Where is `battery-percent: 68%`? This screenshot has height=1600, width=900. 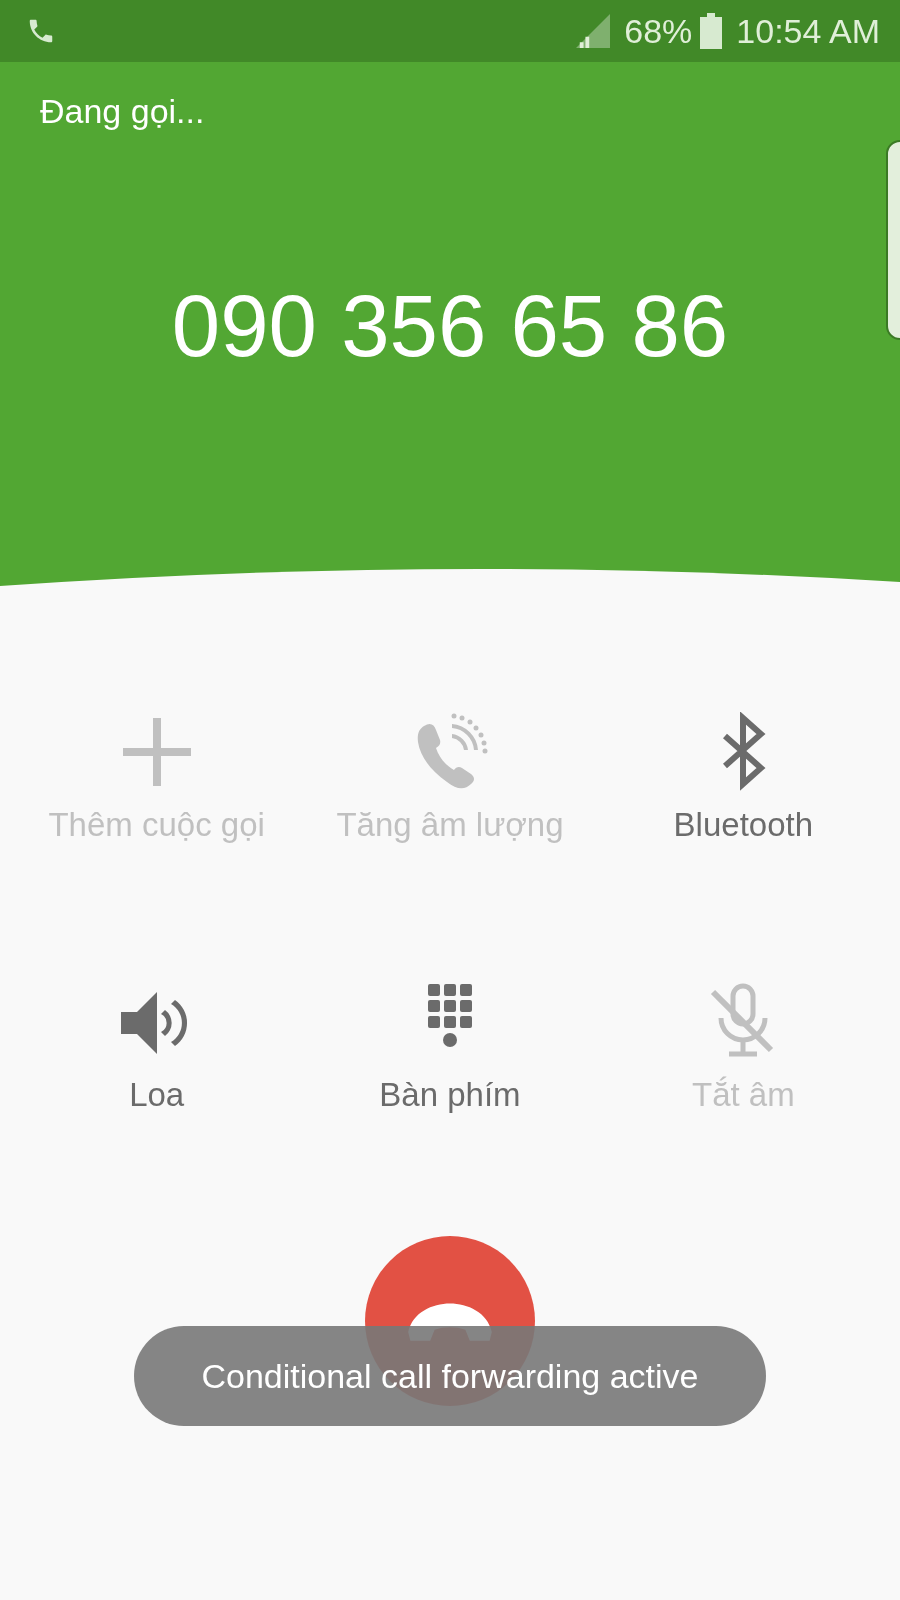 battery-percent: 68% is located at coordinates (658, 31).